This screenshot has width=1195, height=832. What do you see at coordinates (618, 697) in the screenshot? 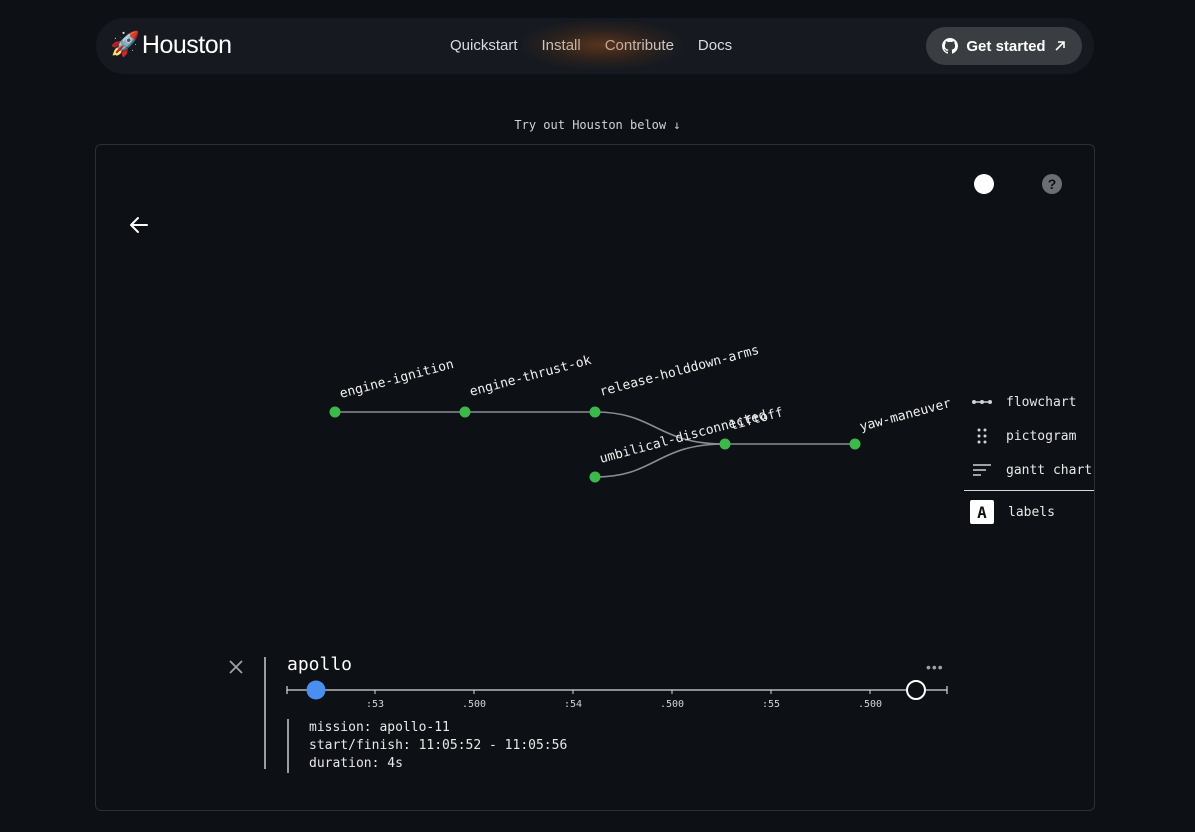
I see `timeline-slider: :53 .500 :54 .500 :55 .500` at bounding box center [618, 697].